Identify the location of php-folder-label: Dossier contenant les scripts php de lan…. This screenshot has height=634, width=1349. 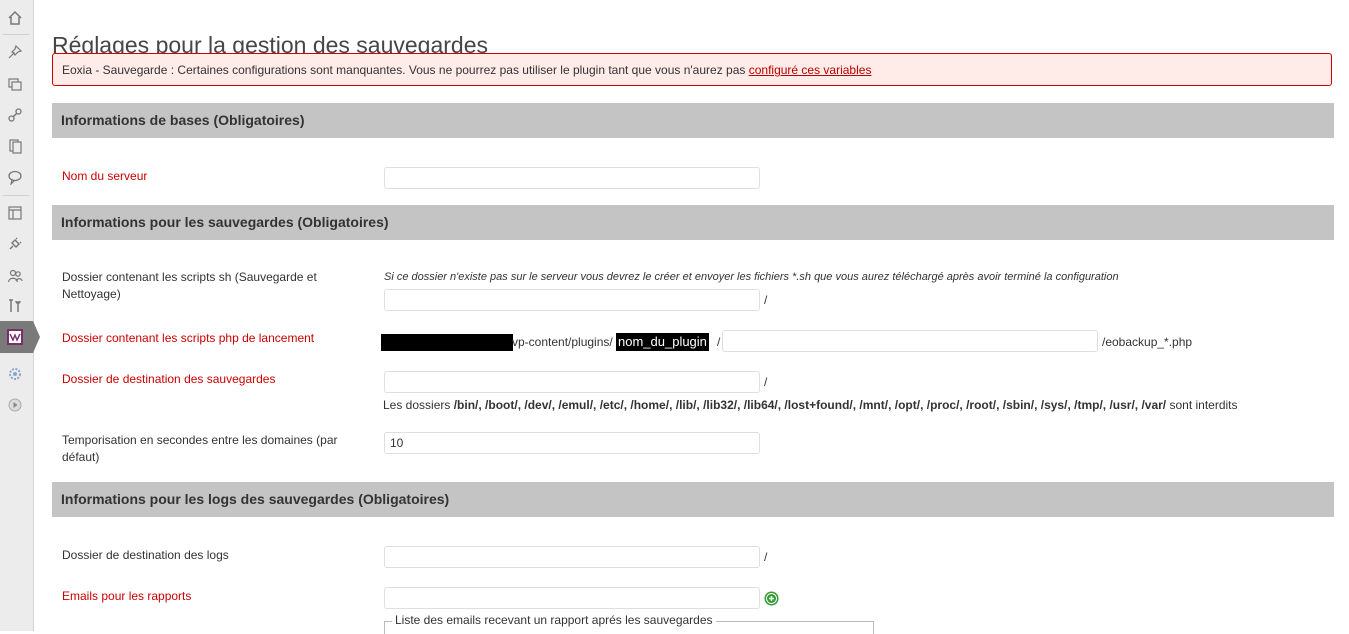
(188, 338).